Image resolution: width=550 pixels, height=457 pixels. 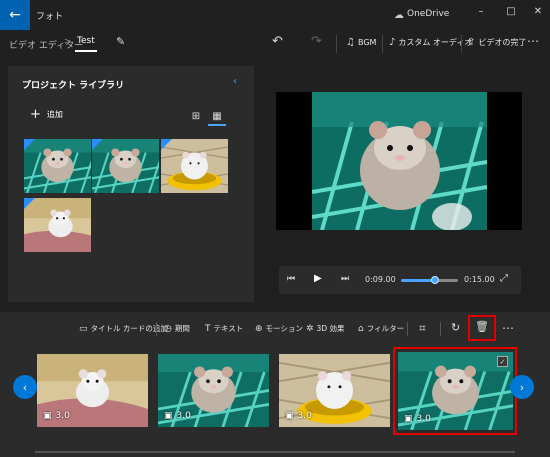 I want to click on collapse-chevron-icon: ‹, so click(x=235, y=81).